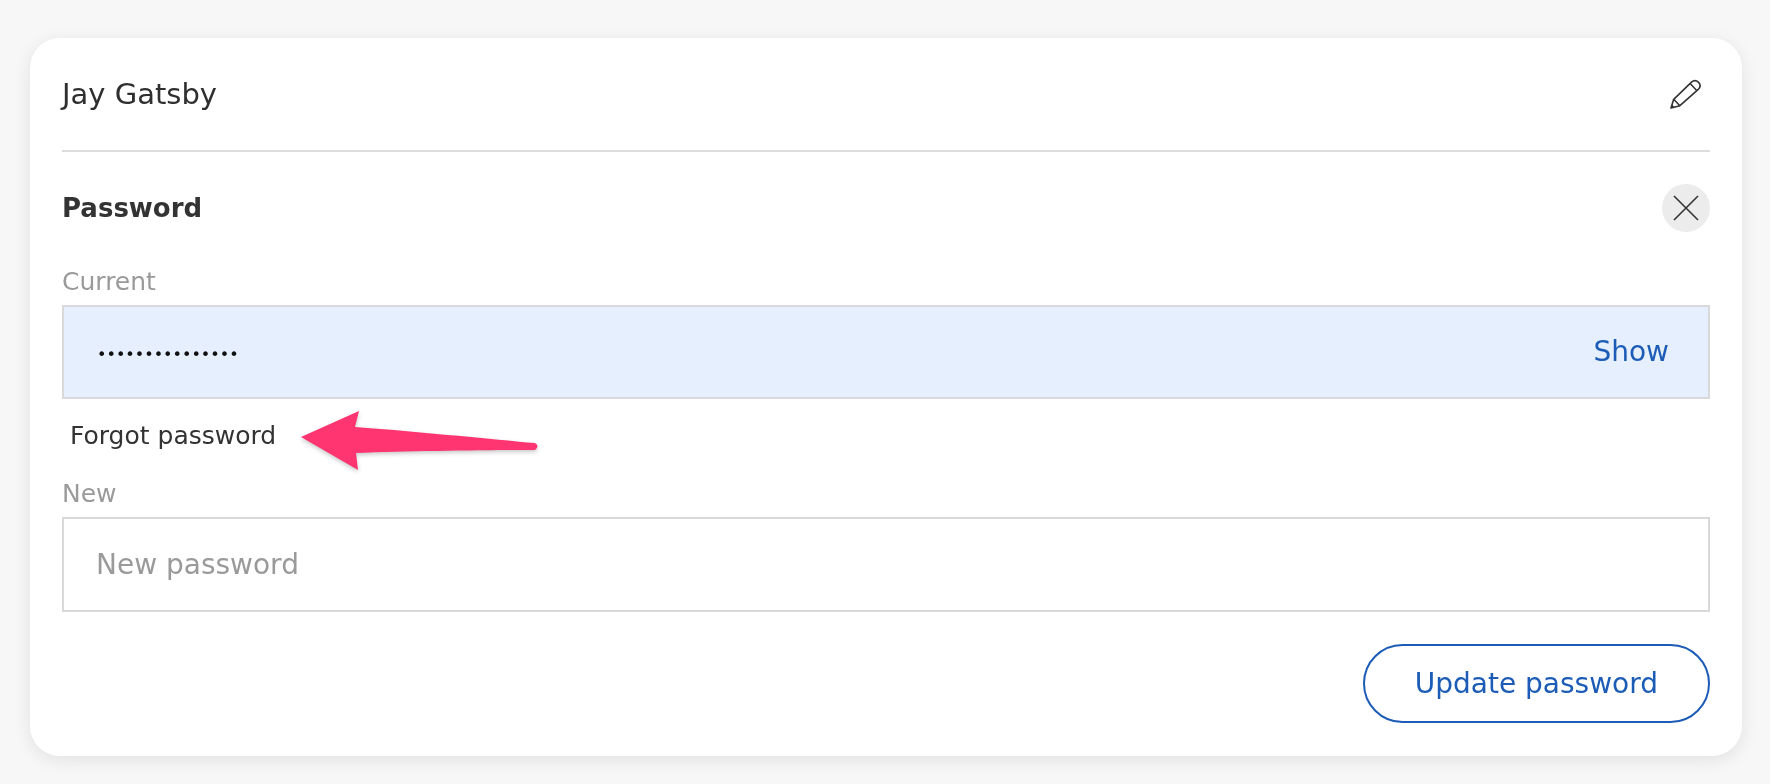  I want to click on field-label: Current, so click(109, 282).